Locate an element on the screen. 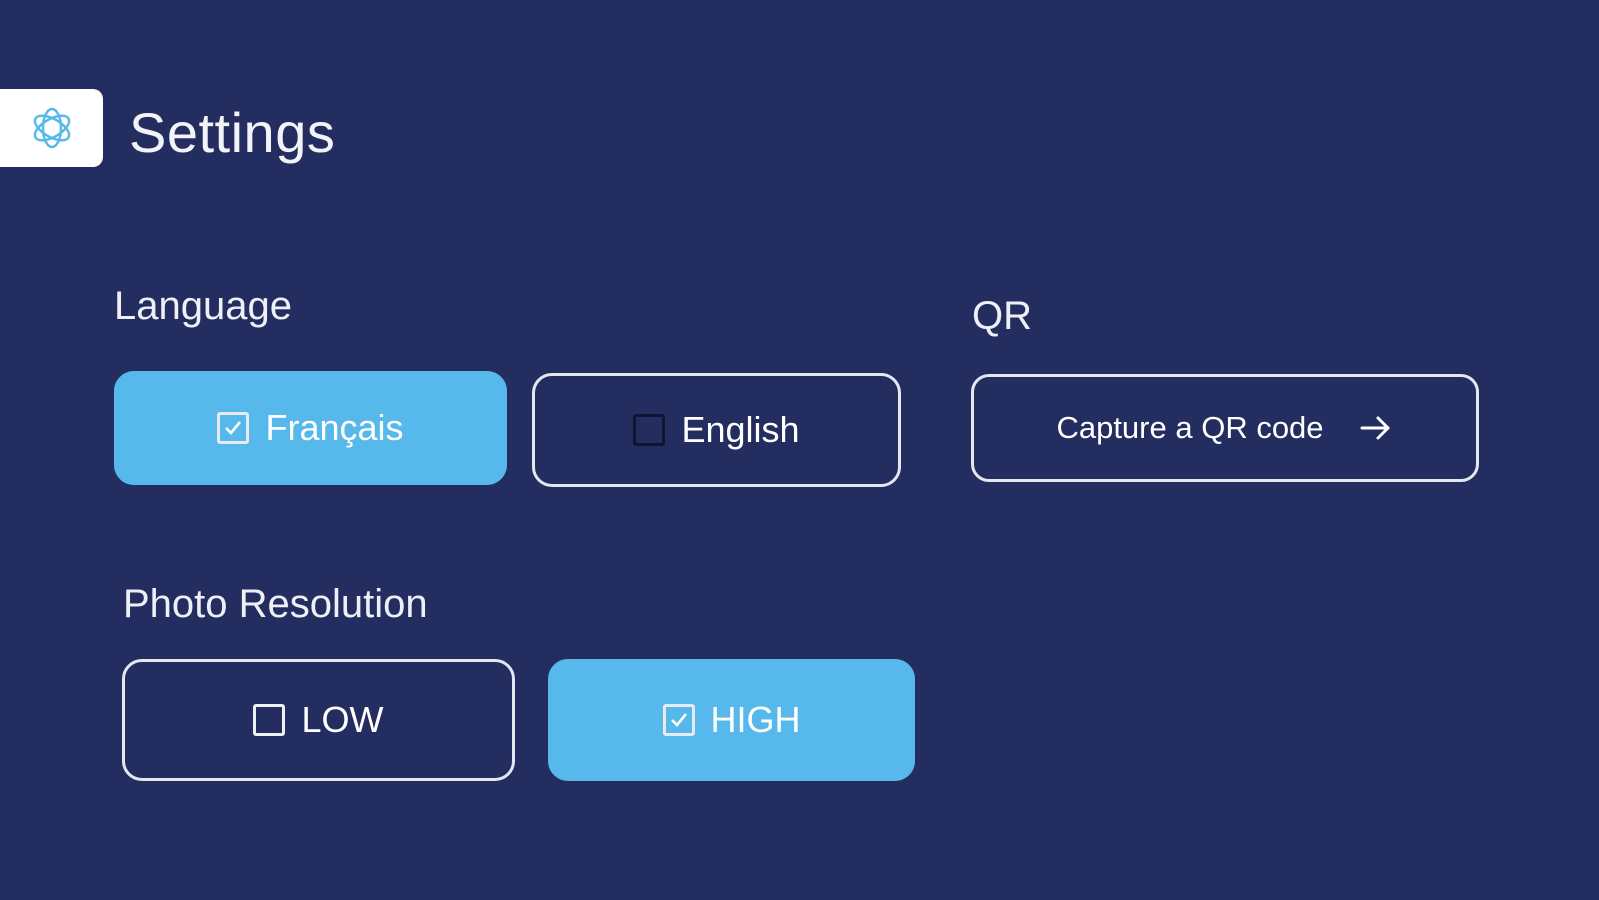 The width and height of the screenshot is (1599, 900). language-option-francais: Français is located at coordinates (310, 428).